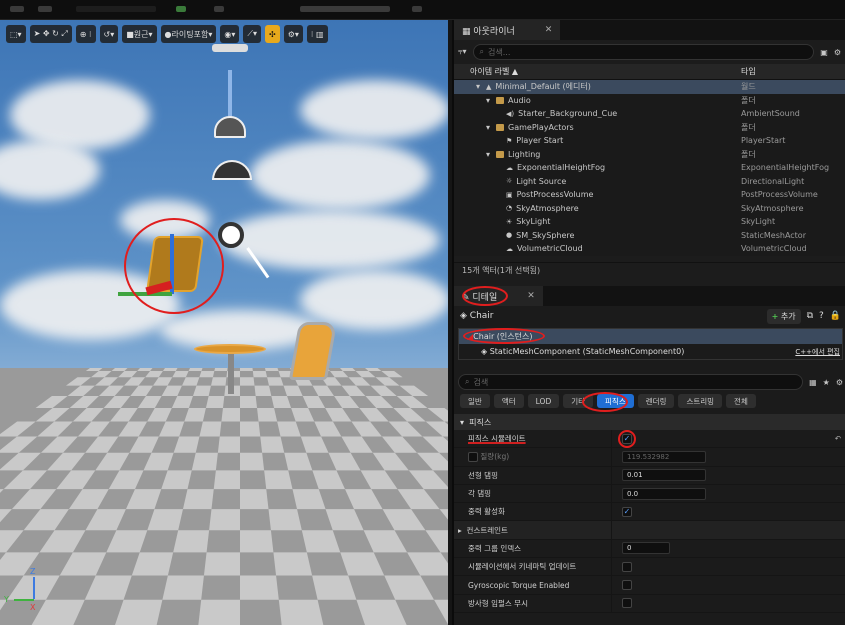 The image size is (845, 625). What do you see at coordinates (627, 511) in the screenshot?
I see `enable-gravity-checkbox: ✓` at bounding box center [627, 511].